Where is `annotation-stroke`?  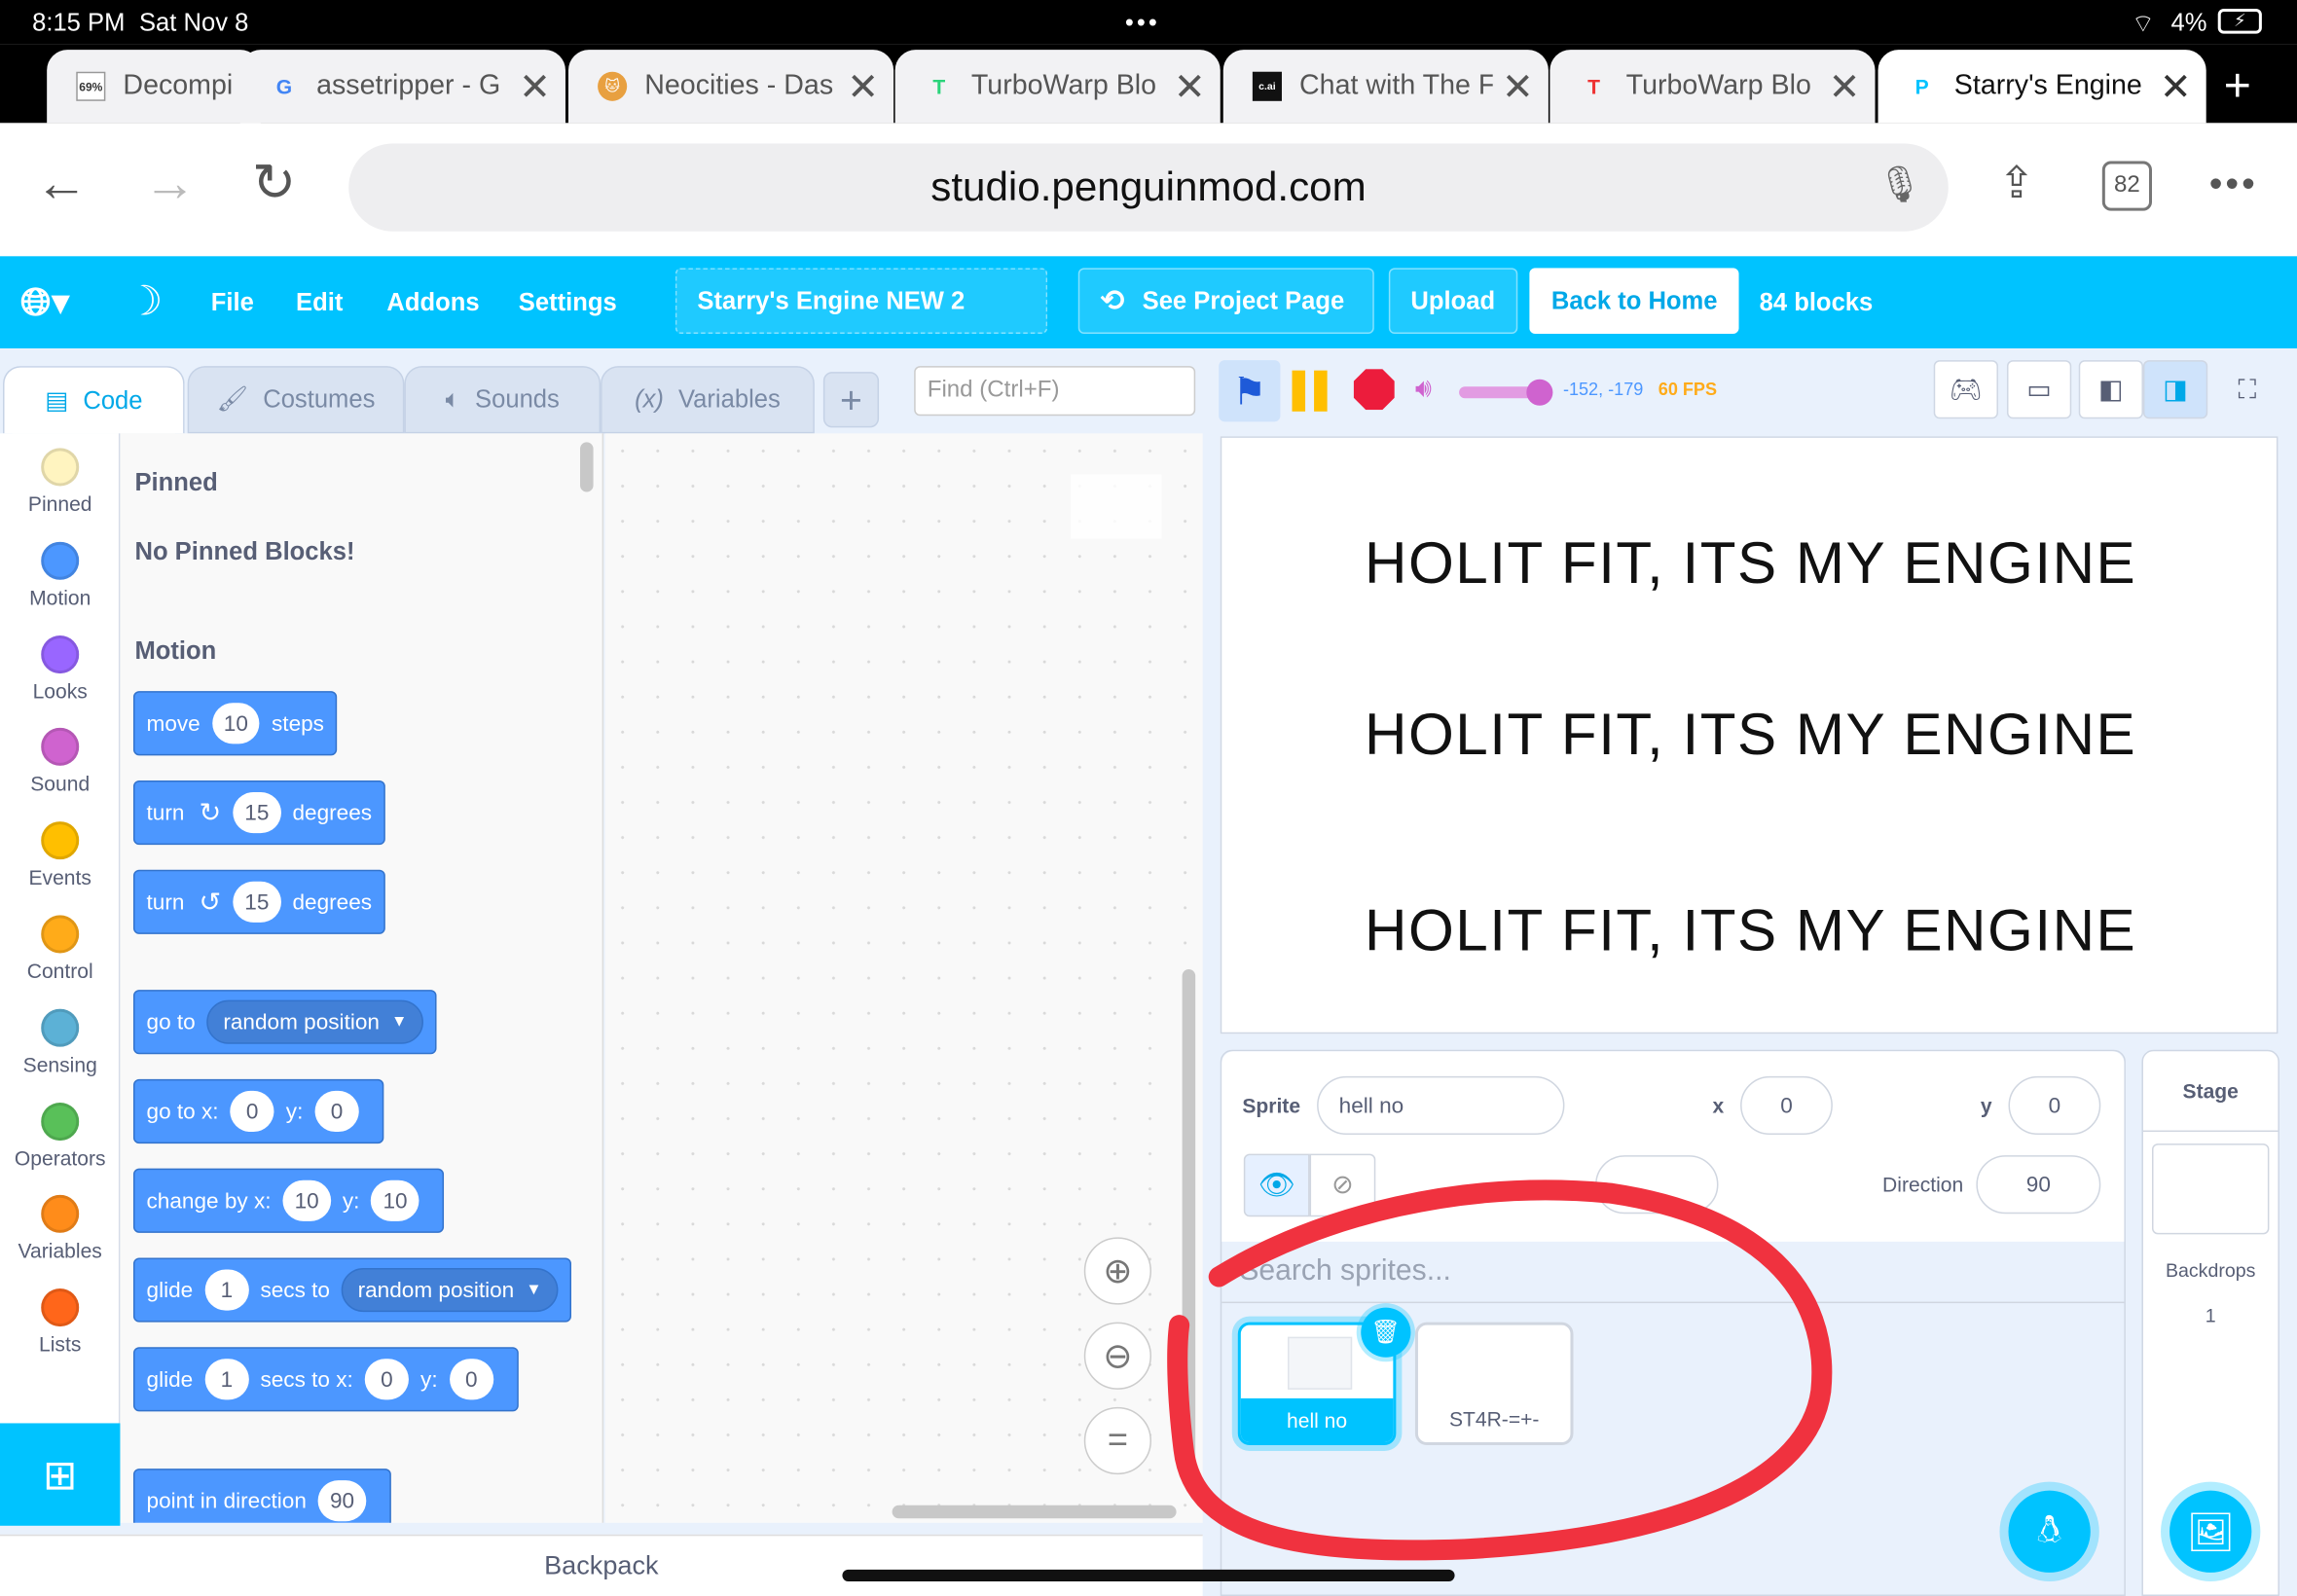 annotation-stroke is located at coordinates (1500, 1370).